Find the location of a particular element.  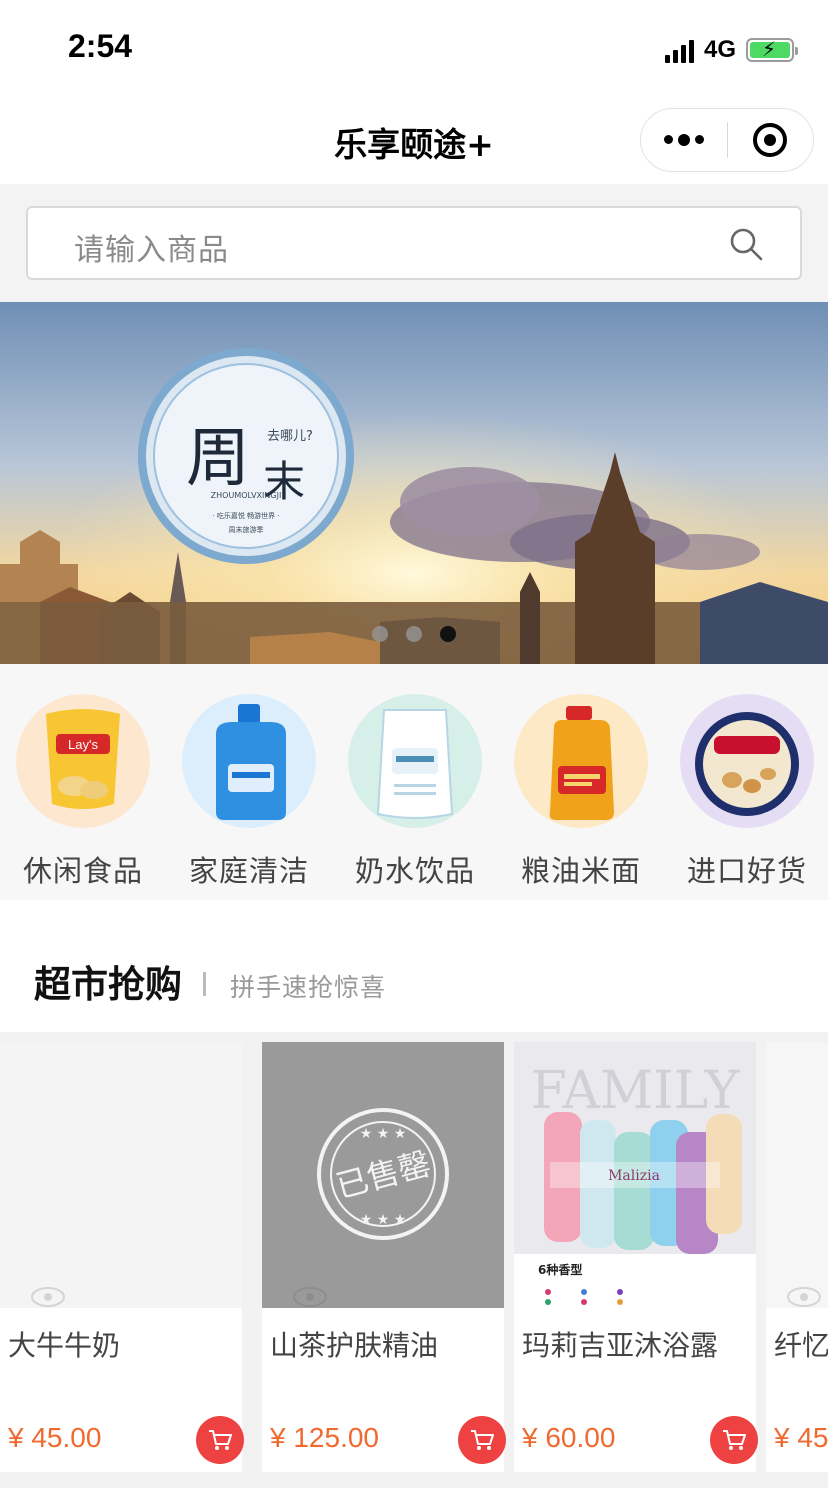

product-card: 大牛牛奶 ¥ 45.00 is located at coordinates (122, 1257).